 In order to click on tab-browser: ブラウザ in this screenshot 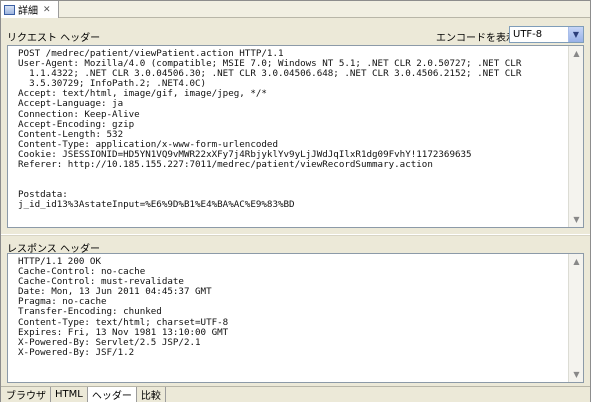, I will do `click(26, 394)`.